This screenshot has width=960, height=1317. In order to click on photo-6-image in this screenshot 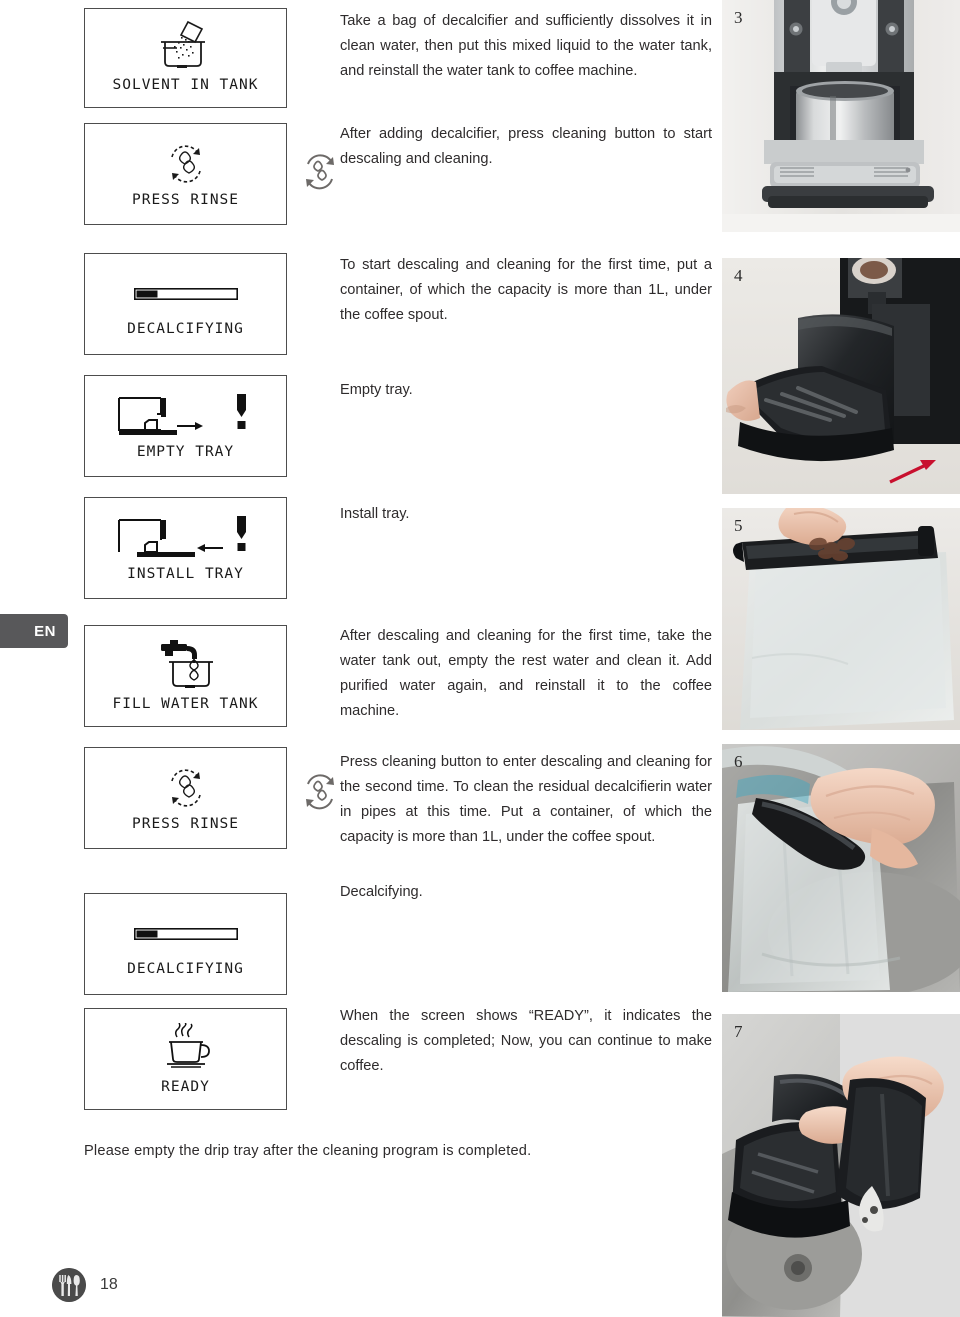, I will do `click(841, 868)`.